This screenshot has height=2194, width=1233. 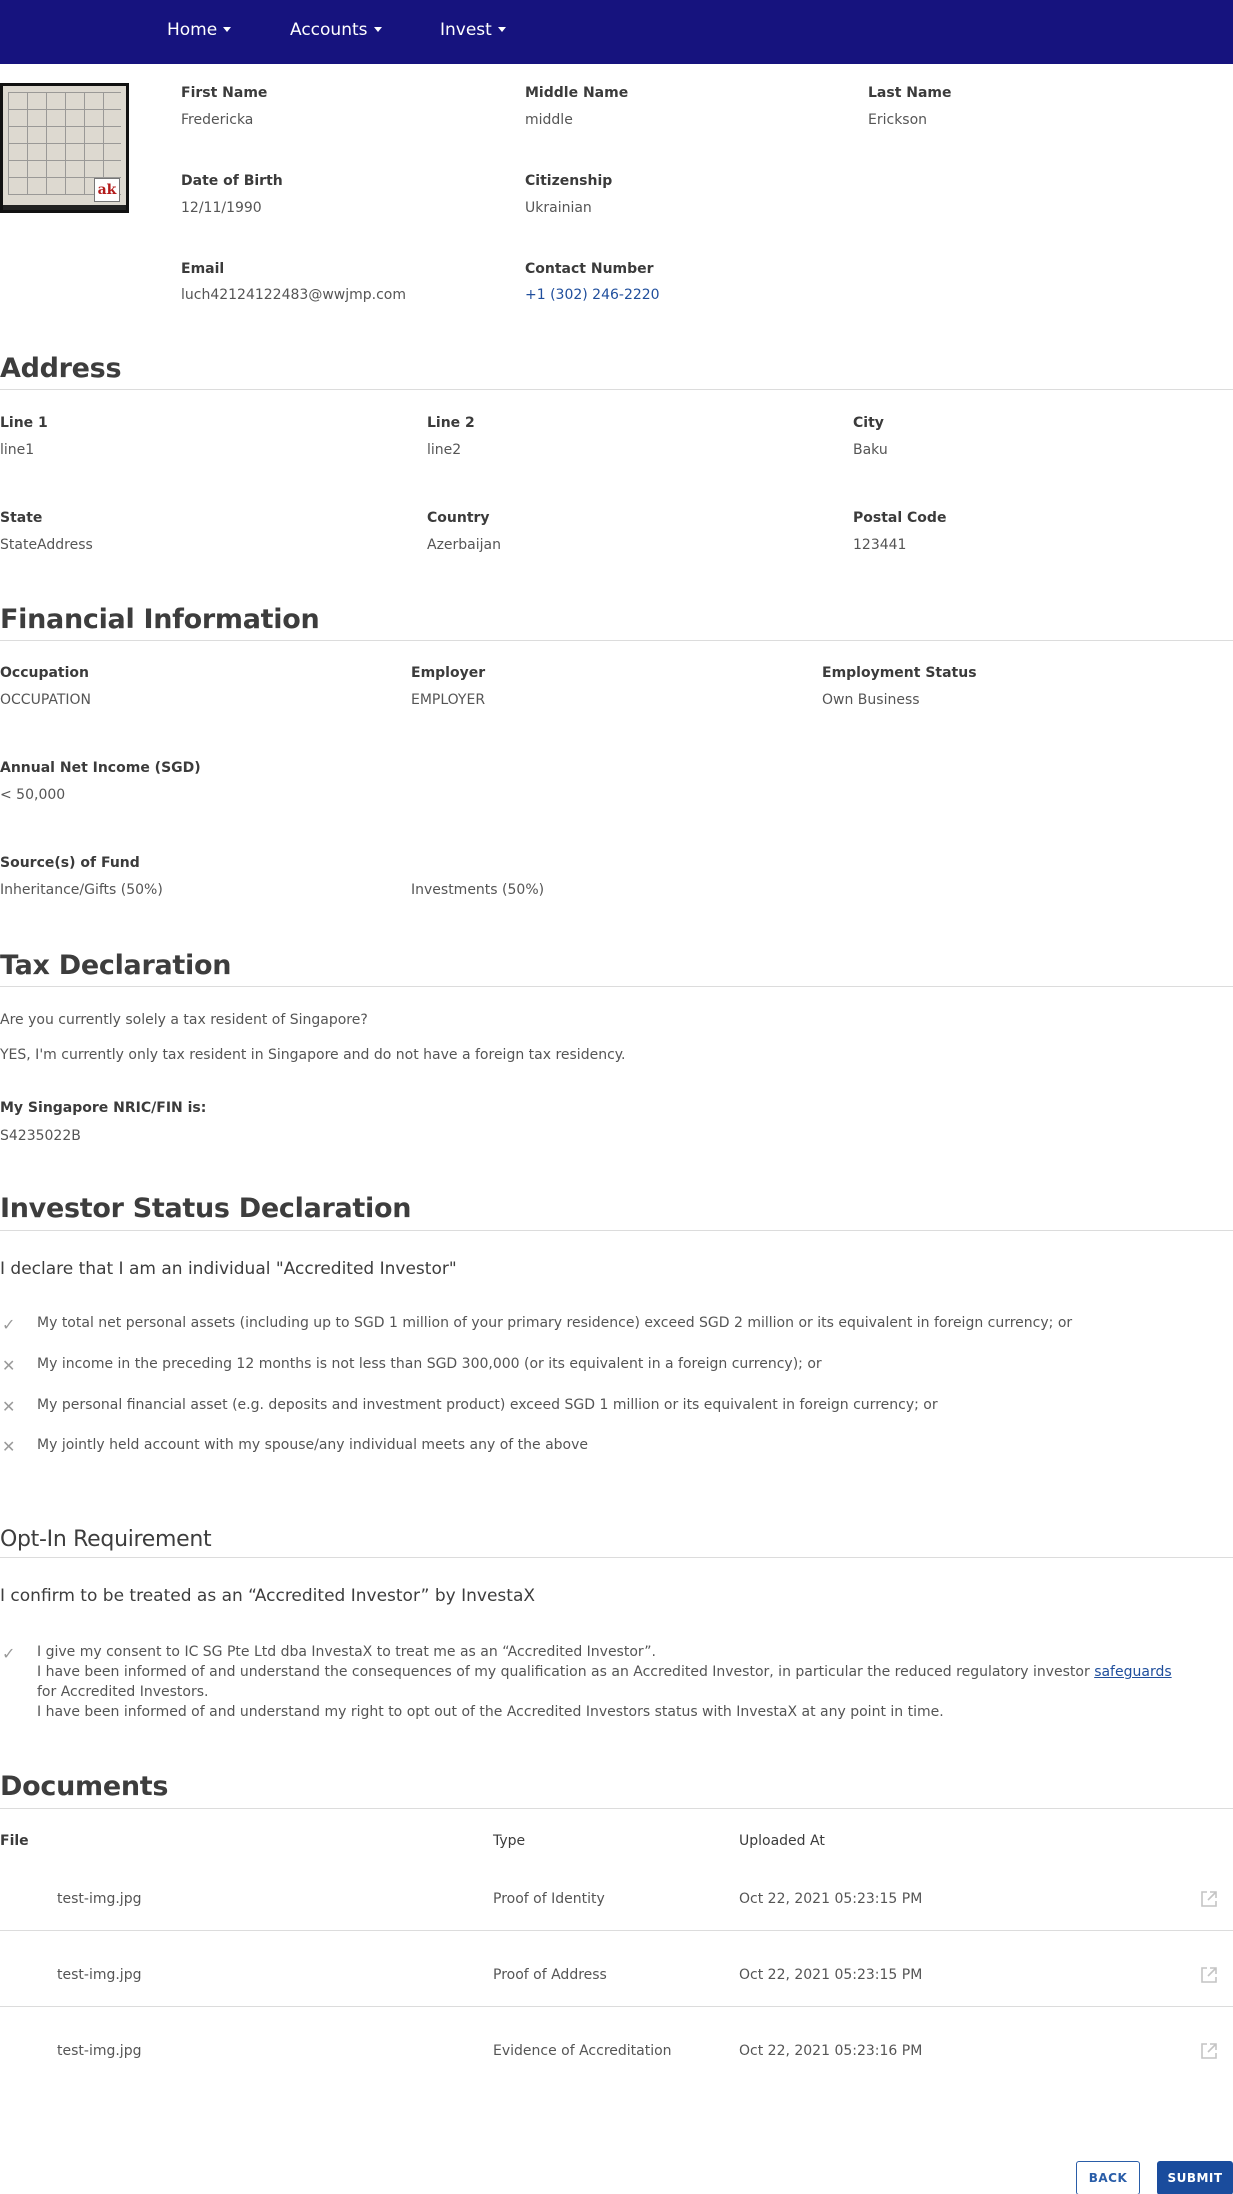 What do you see at coordinates (444, 450) in the screenshot?
I see `line2-value: line2` at bounding box center [444, 450].